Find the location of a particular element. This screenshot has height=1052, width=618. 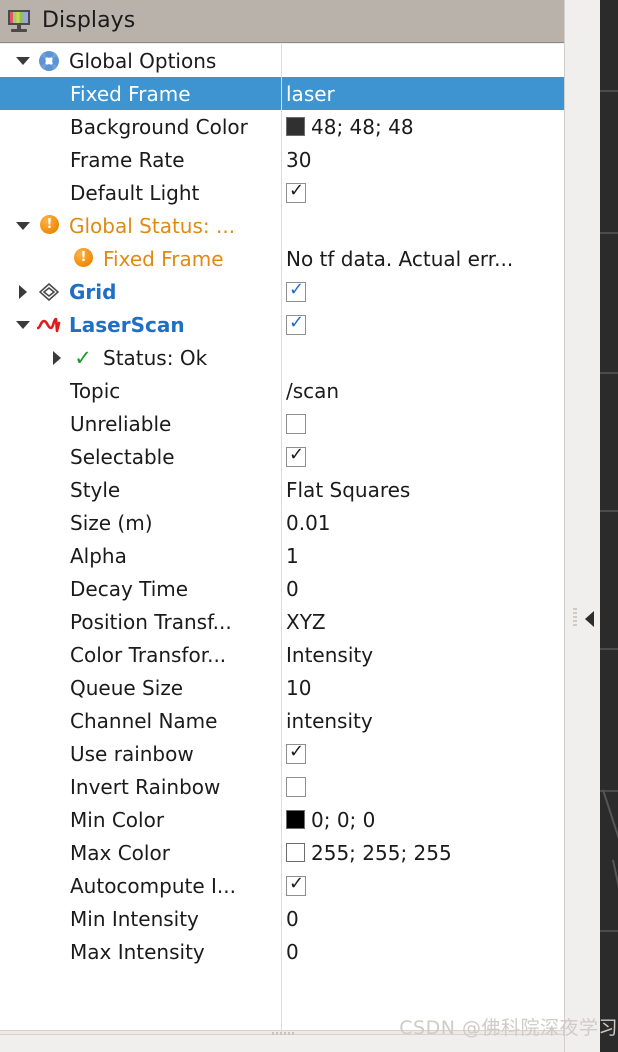

tree-row-unreliable: Unreliable is located at coordinates (282, 423).